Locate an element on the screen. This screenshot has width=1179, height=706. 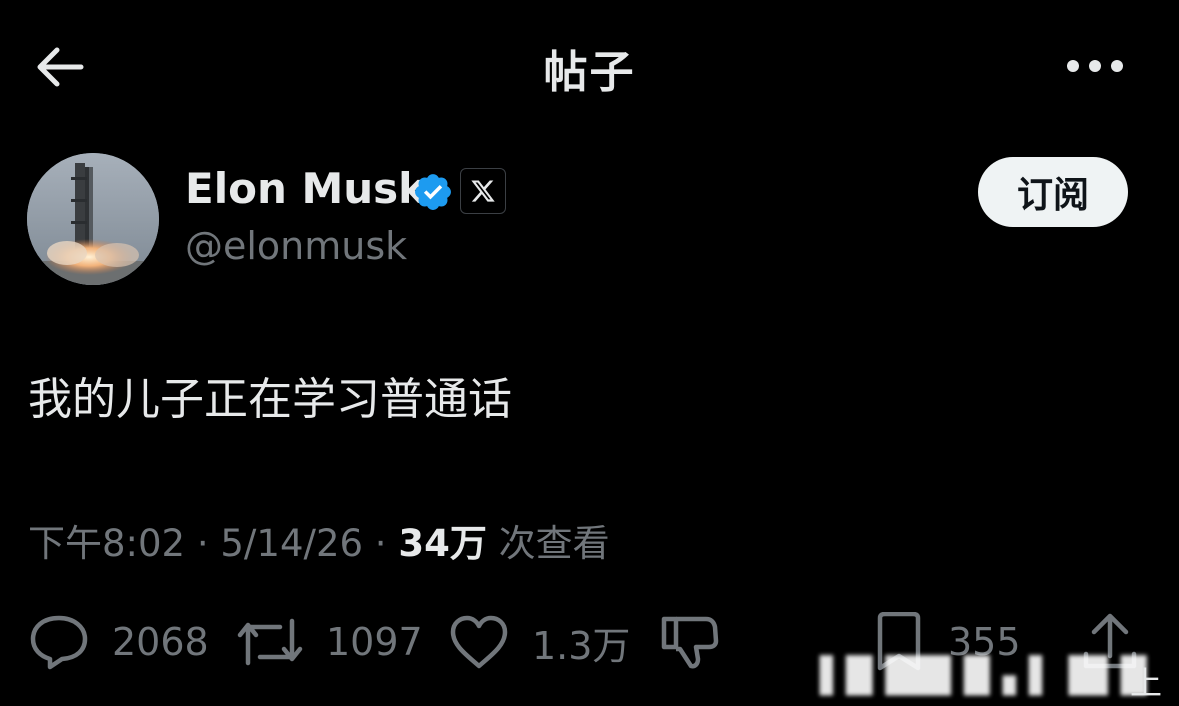
watermark-overlay: ▌█▐██▐▌▖▌▐█▐▌ 上 is located at coordinates (999, 678).